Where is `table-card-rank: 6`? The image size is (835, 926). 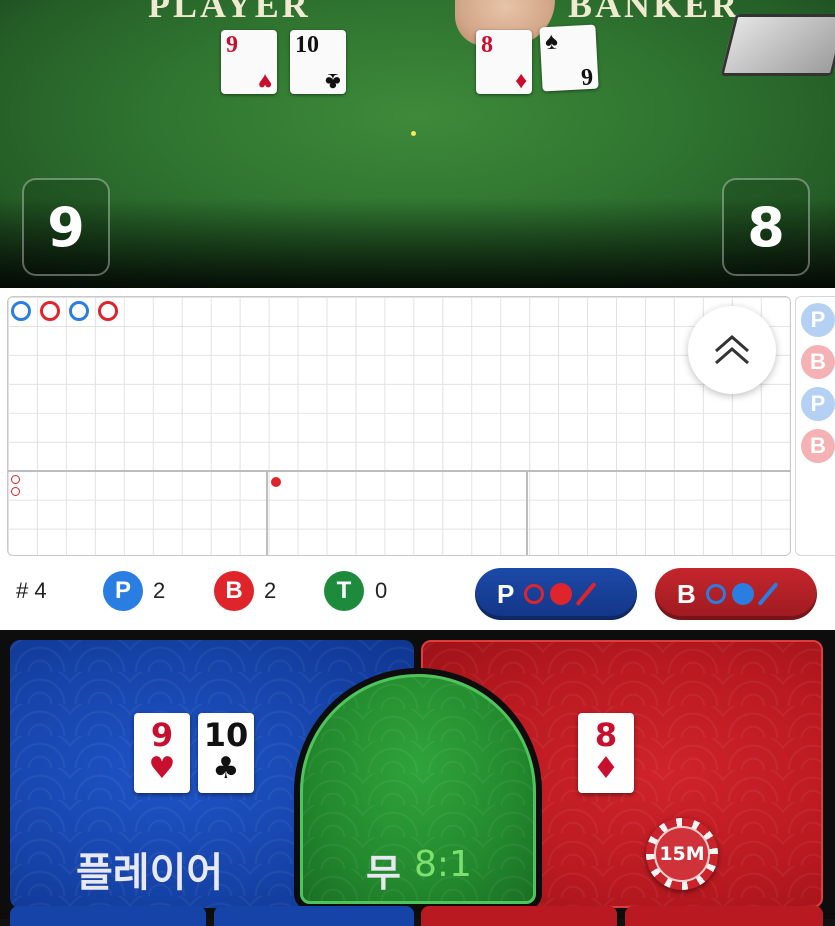 table-card-rank: 6 is located at coordinates (587, 76).